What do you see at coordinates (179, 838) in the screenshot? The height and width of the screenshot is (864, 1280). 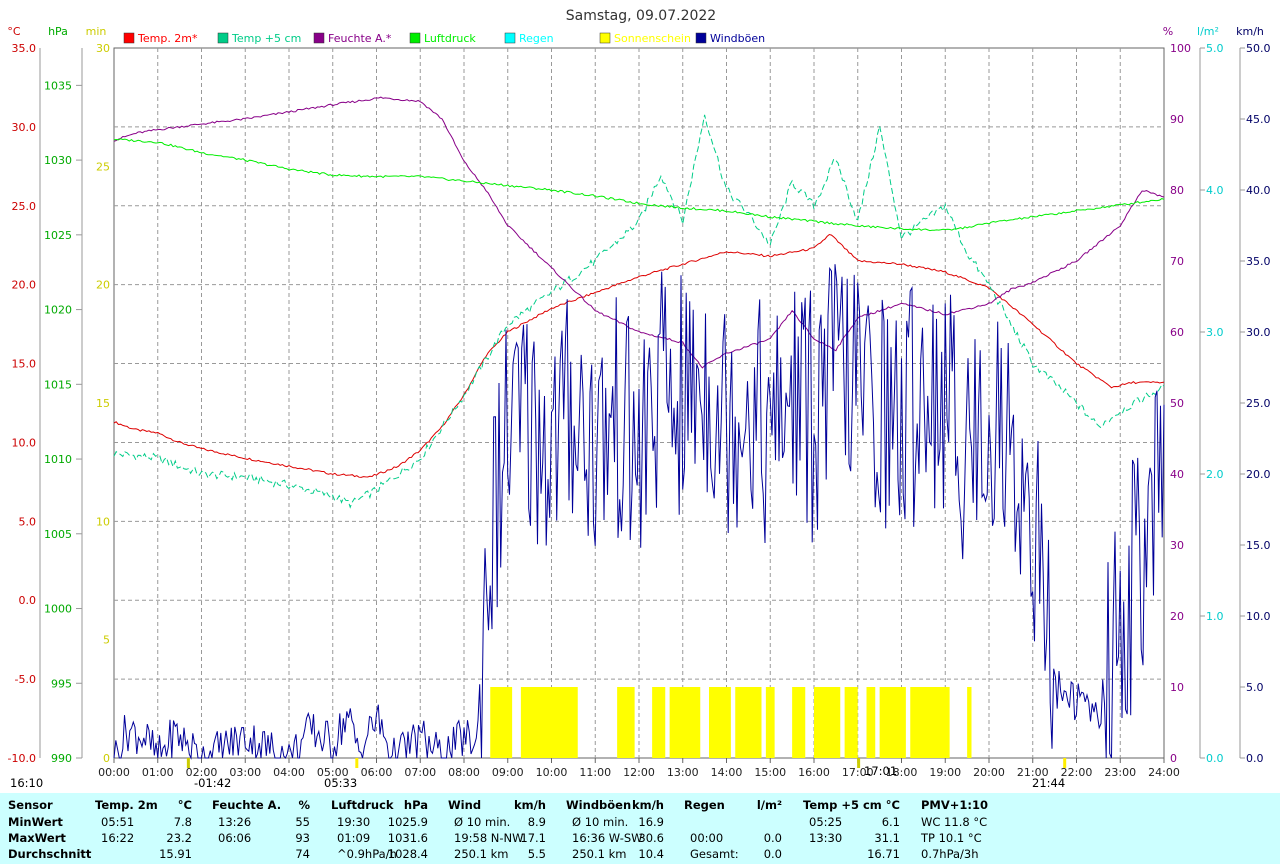 I see `stats-cell-value: 23.2` at bounding box center [179, 838].